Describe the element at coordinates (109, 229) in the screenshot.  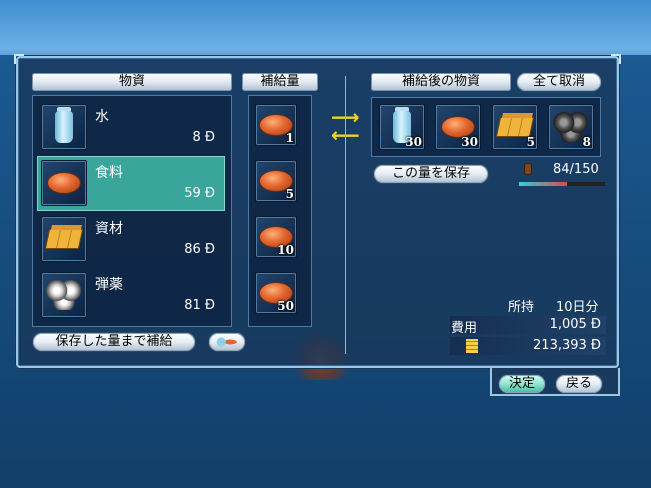
I see `goods-name: 資材` at that location.